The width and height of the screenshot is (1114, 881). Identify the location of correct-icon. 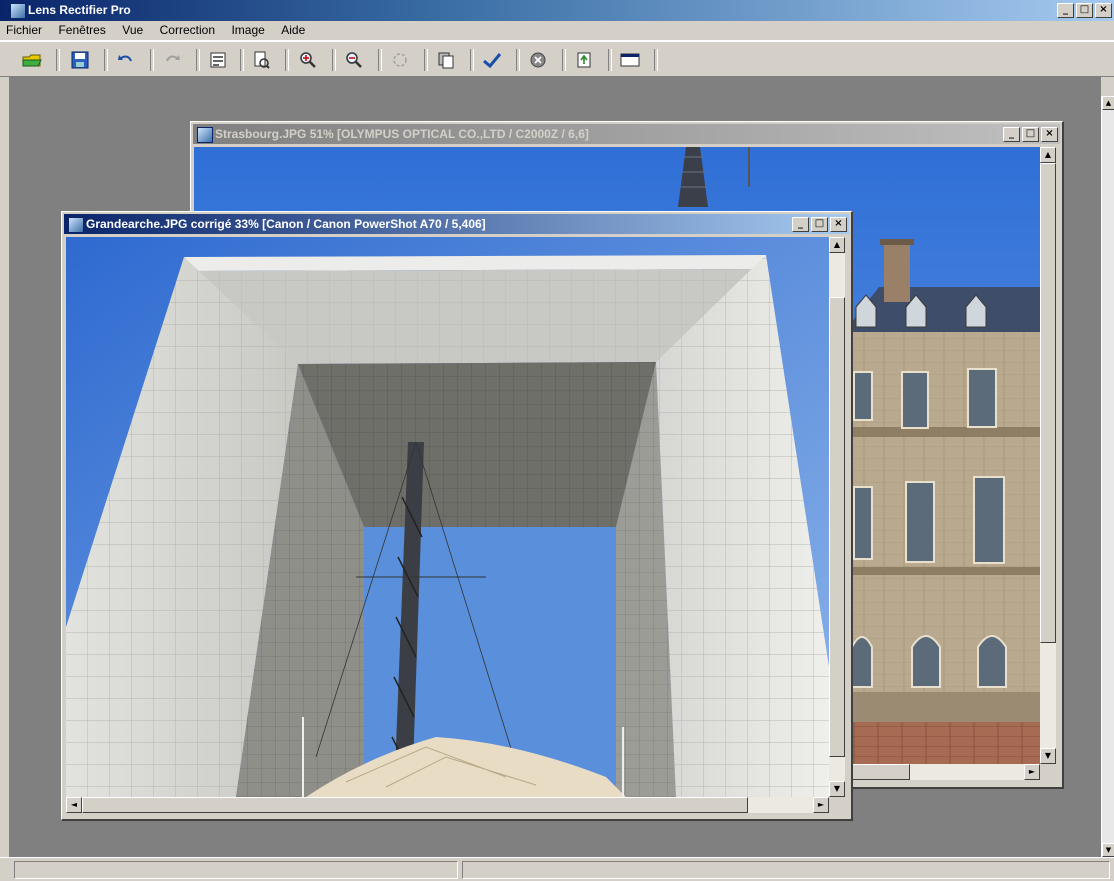
(492, 60).